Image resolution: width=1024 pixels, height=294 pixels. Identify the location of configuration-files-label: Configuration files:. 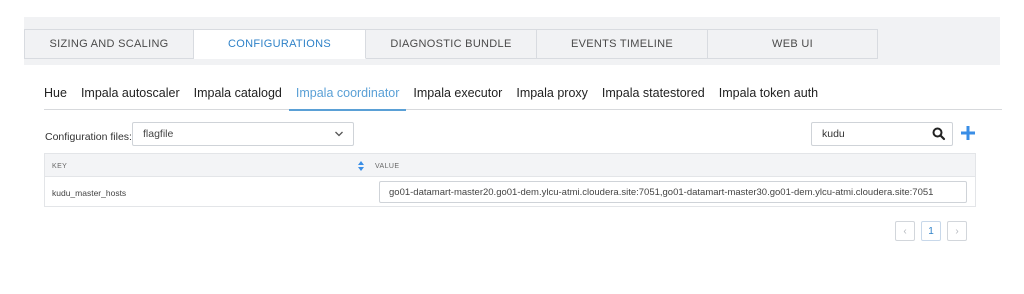
(88, 137).